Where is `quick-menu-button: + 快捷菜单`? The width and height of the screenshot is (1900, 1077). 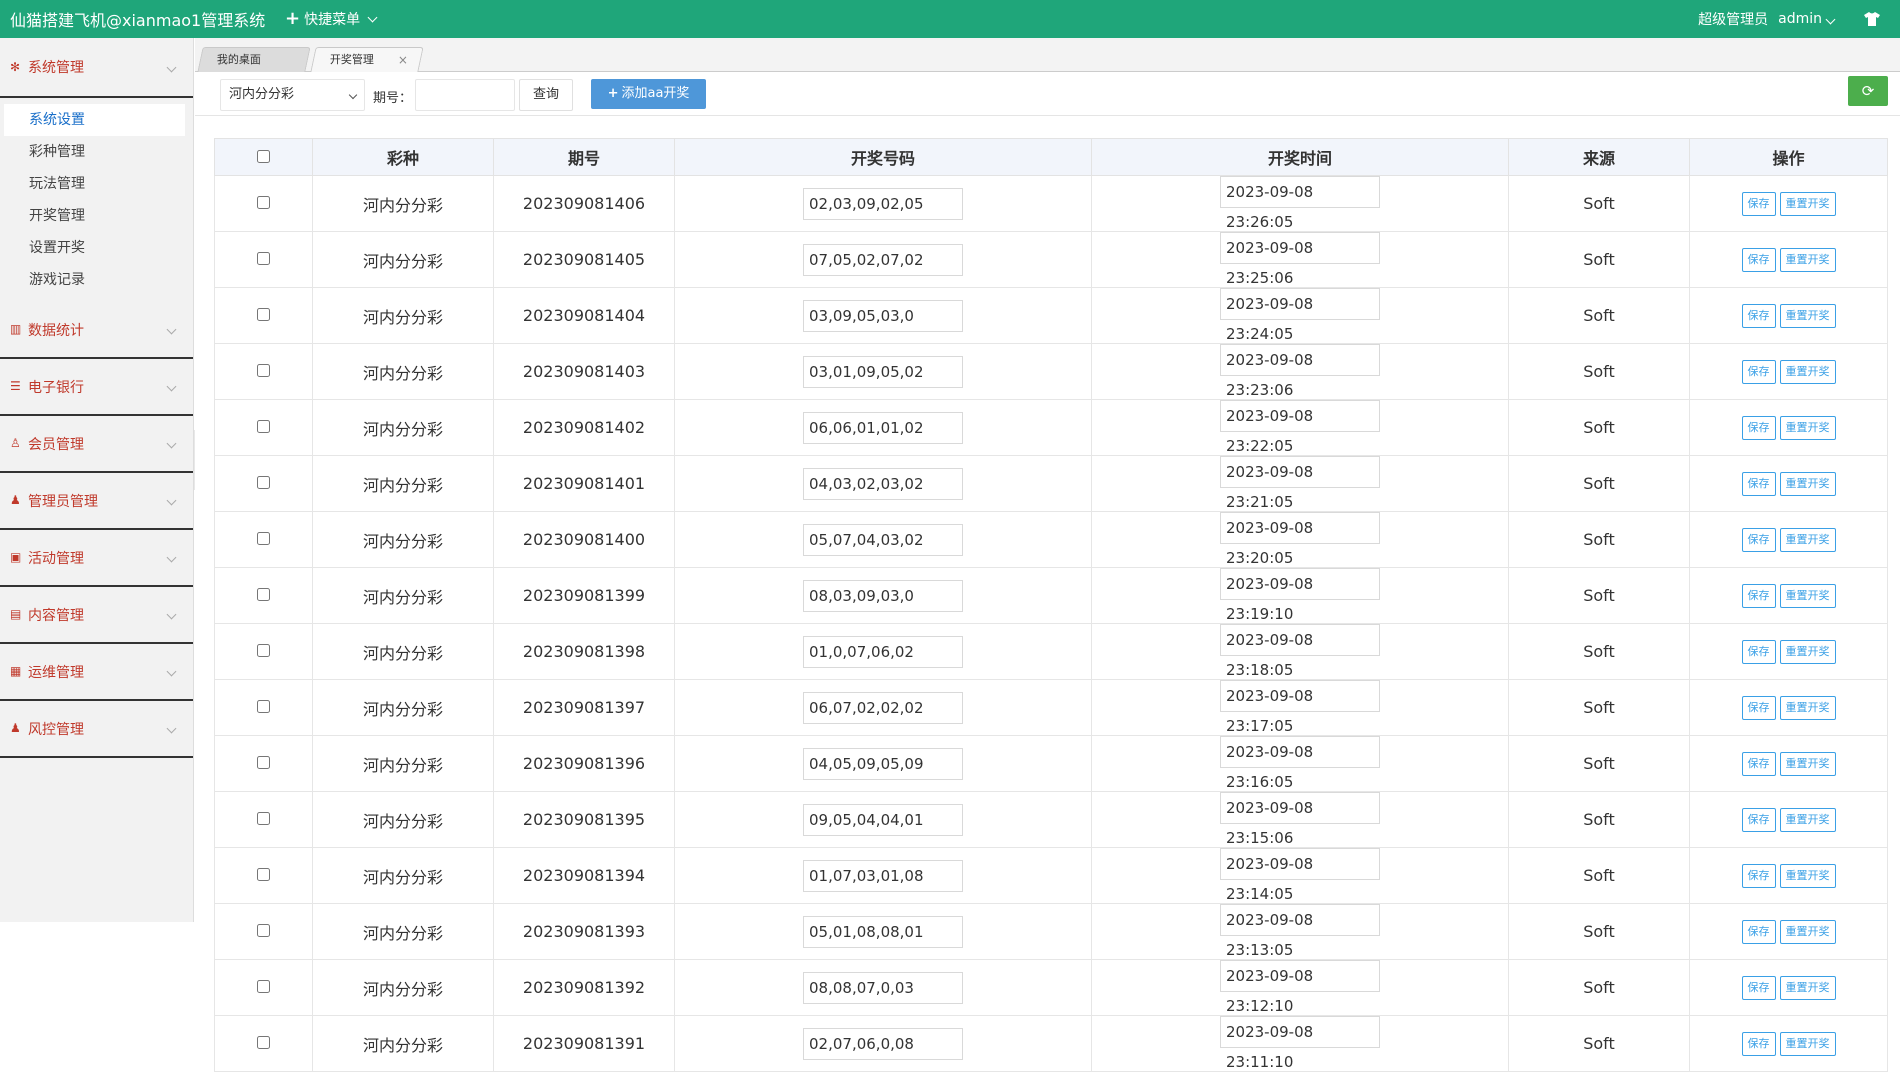
quick-menu-button: + 快捷菜单 is located at coordinates (332, 19).